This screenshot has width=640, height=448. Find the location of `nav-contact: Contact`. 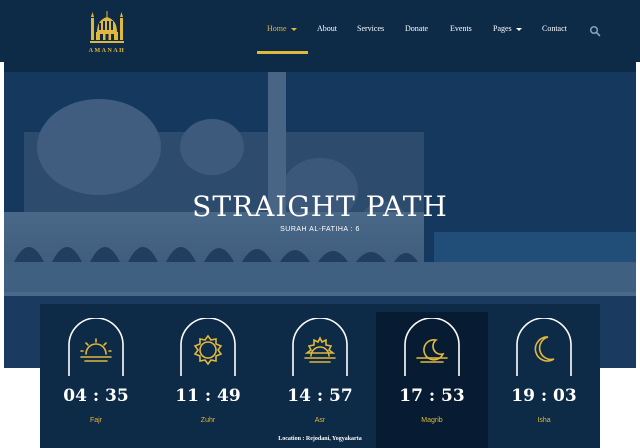

nav-contact: Contact is located at coordinates (554, 28).